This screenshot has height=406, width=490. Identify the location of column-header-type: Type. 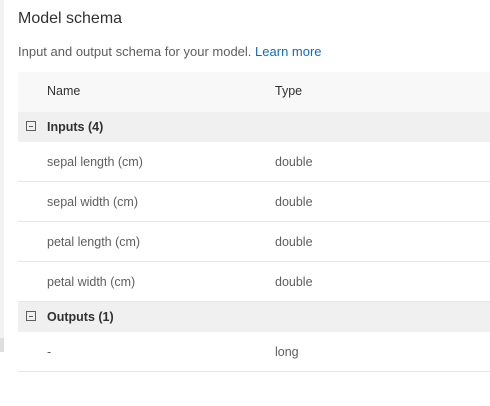
(288, 91).